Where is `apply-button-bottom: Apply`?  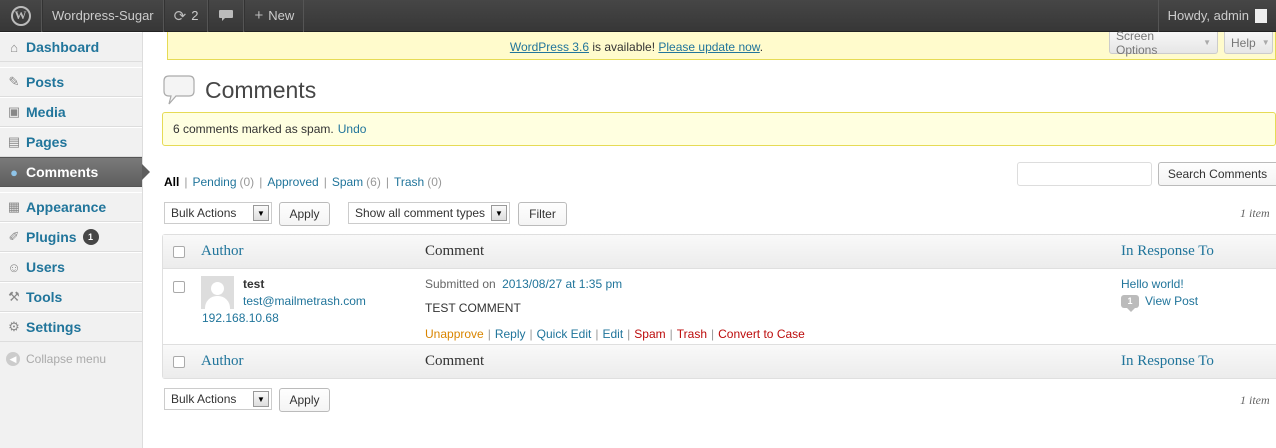 apply-button-bottom: Apply is located at coordinates (304, 400).